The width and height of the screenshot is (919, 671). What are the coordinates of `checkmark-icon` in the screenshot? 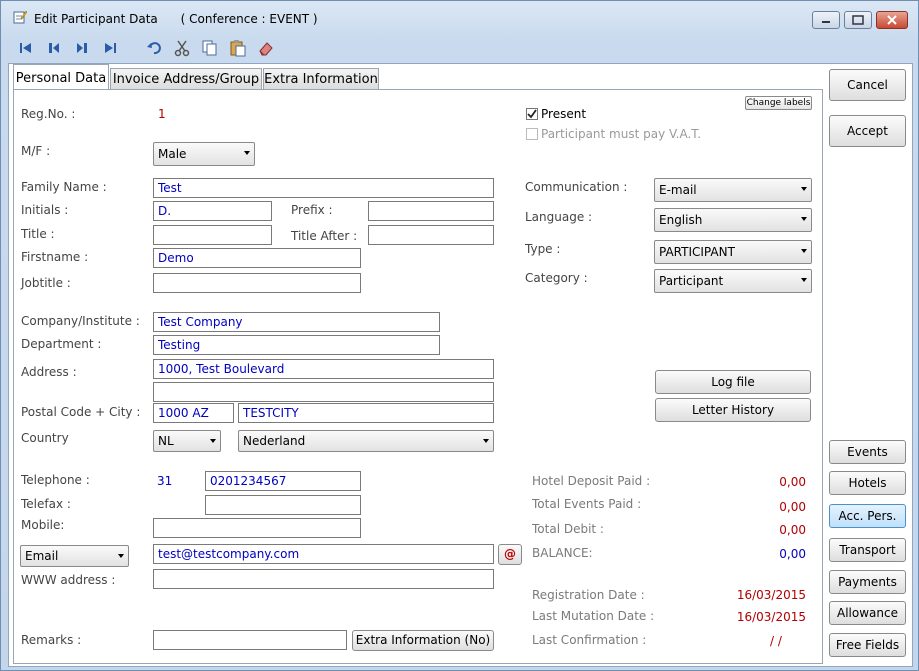 It's located at (532, 114).